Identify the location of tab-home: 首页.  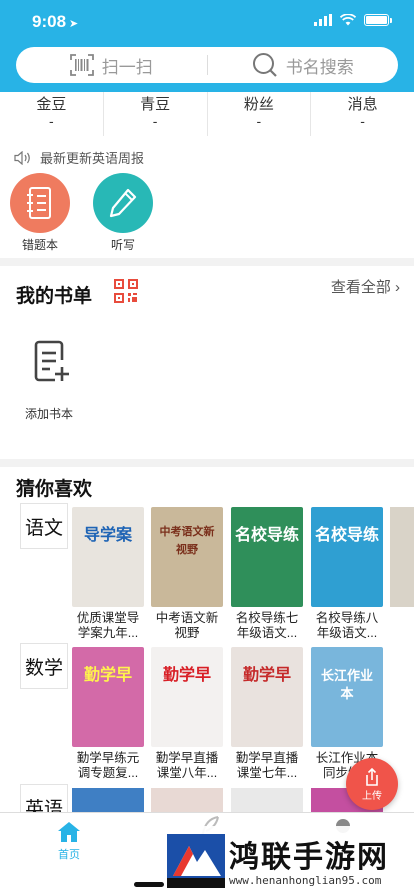
(69, 841).